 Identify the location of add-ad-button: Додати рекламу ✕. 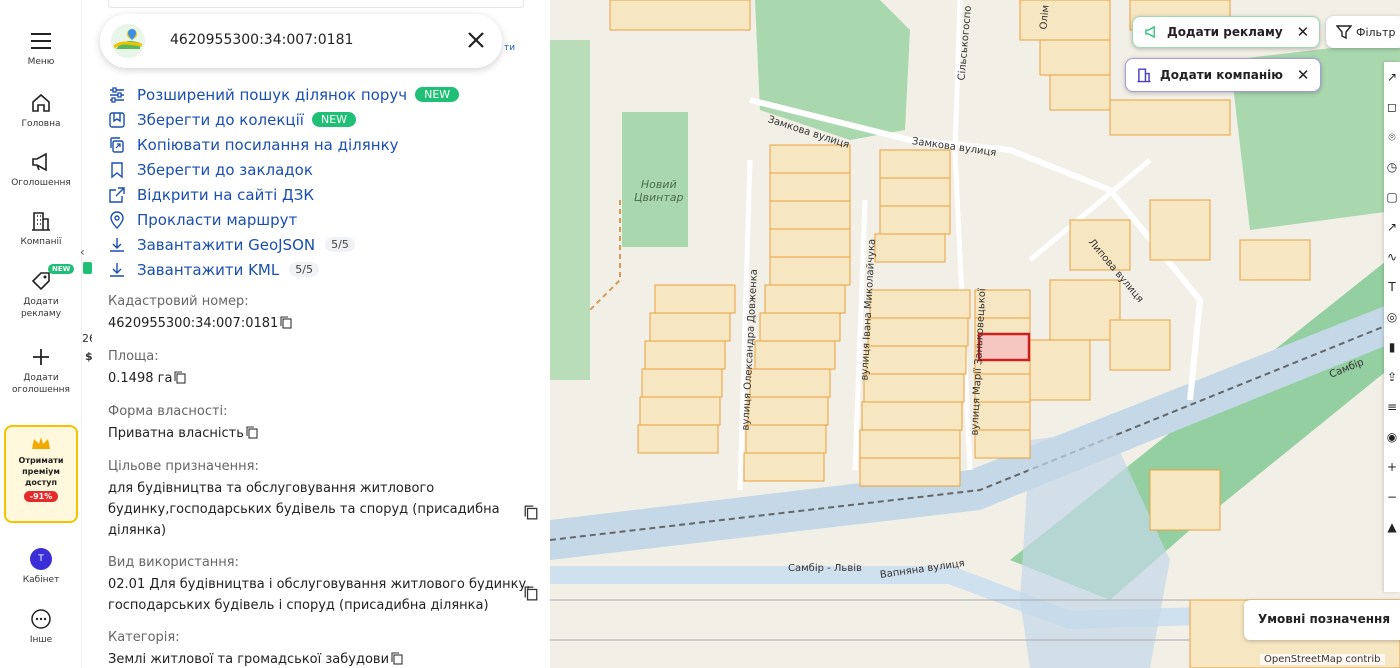
(1226, 32).